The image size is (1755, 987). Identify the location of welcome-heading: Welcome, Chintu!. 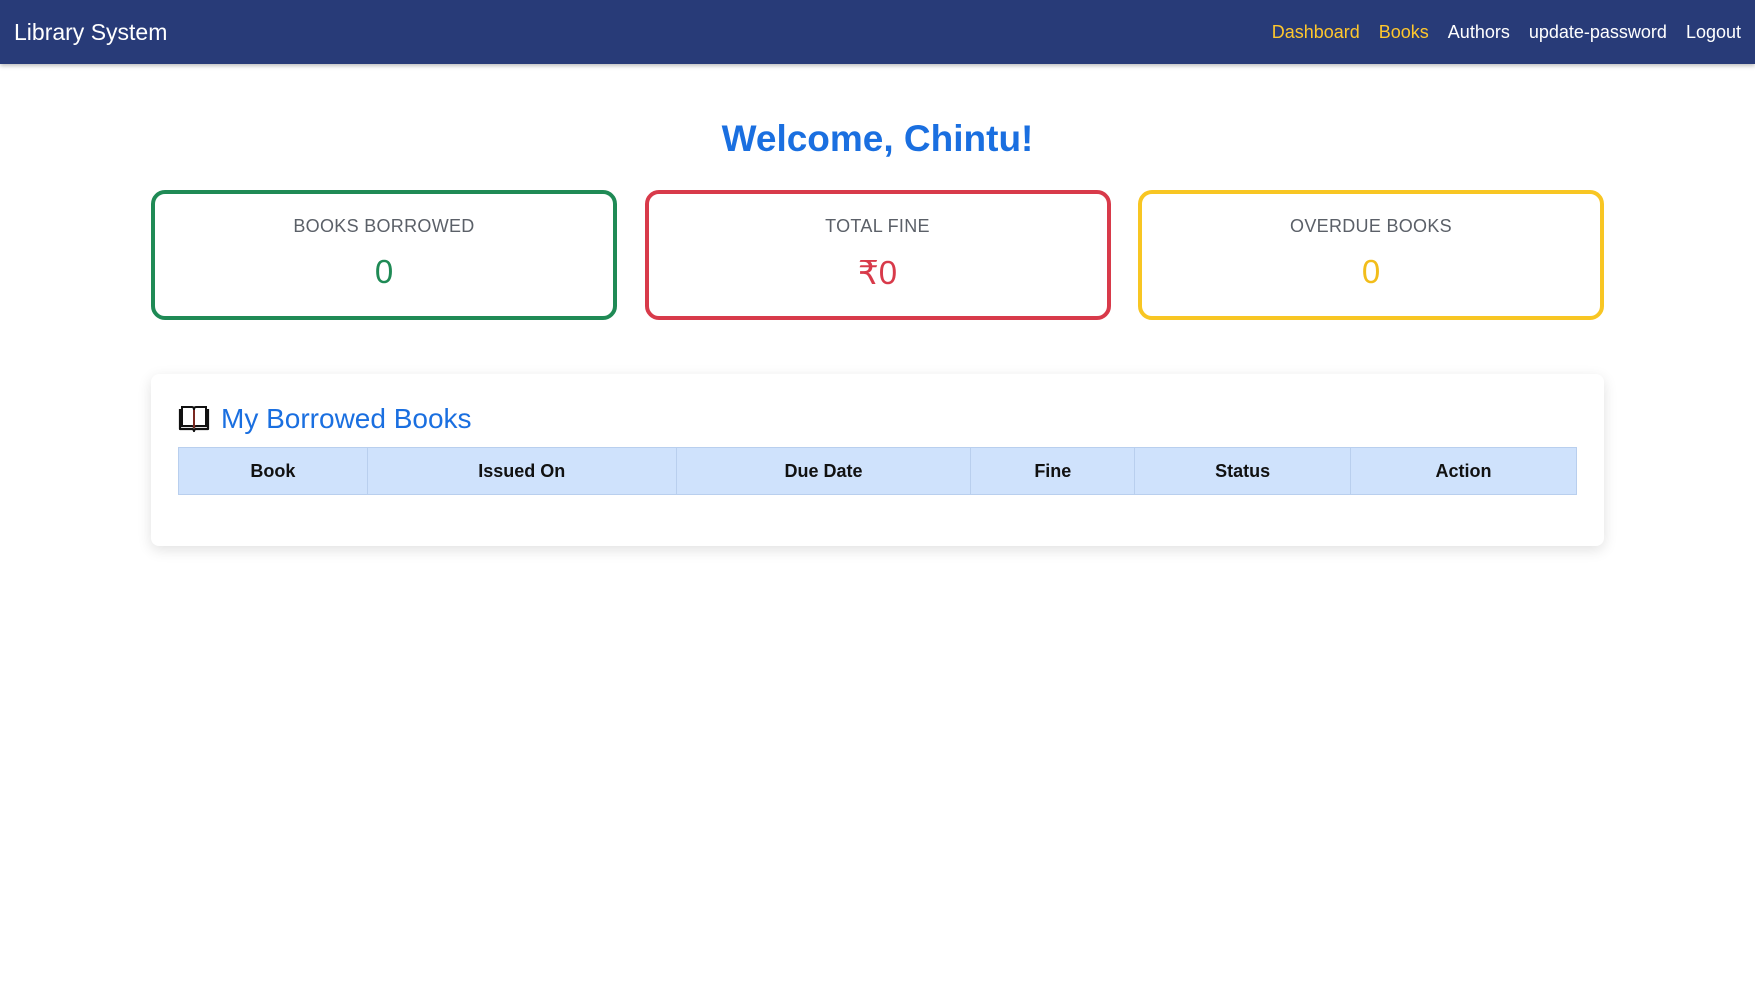
(877, 138).